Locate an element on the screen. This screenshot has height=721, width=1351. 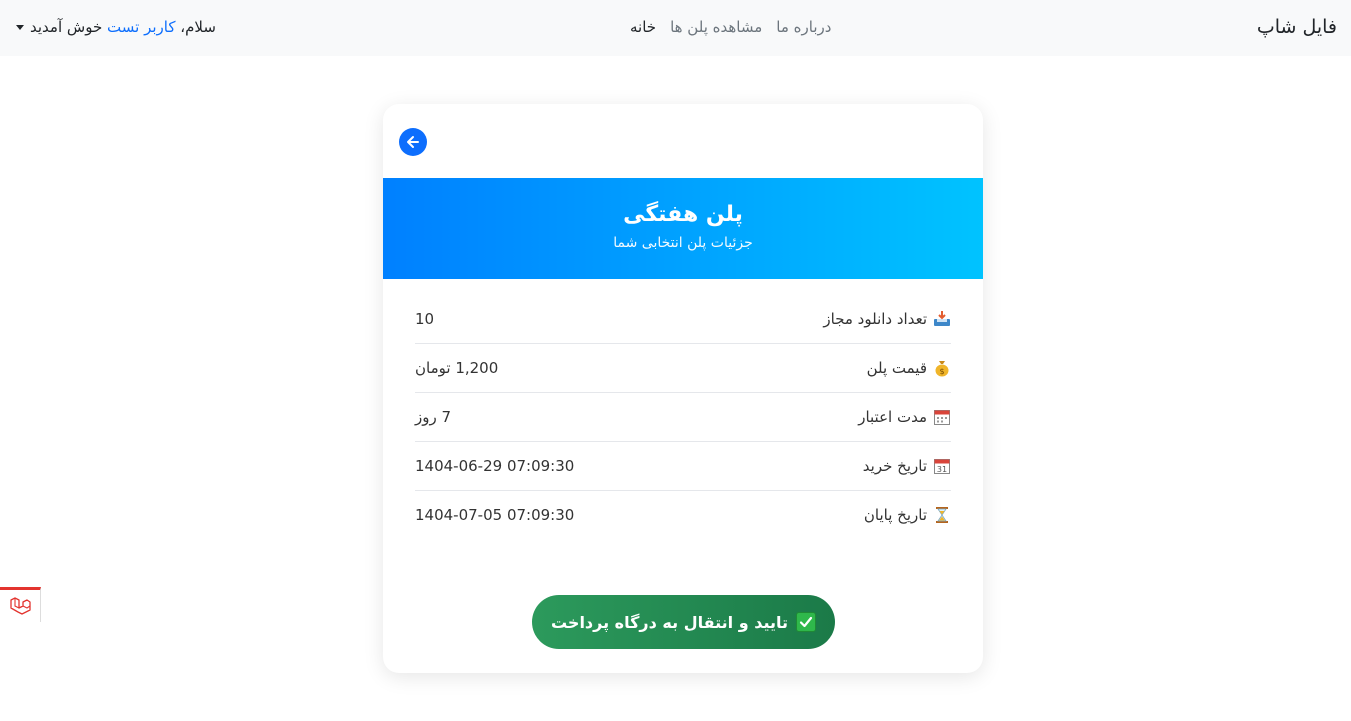
detail-label-text: تاریخ پایان is located at coordinates (895, 515).